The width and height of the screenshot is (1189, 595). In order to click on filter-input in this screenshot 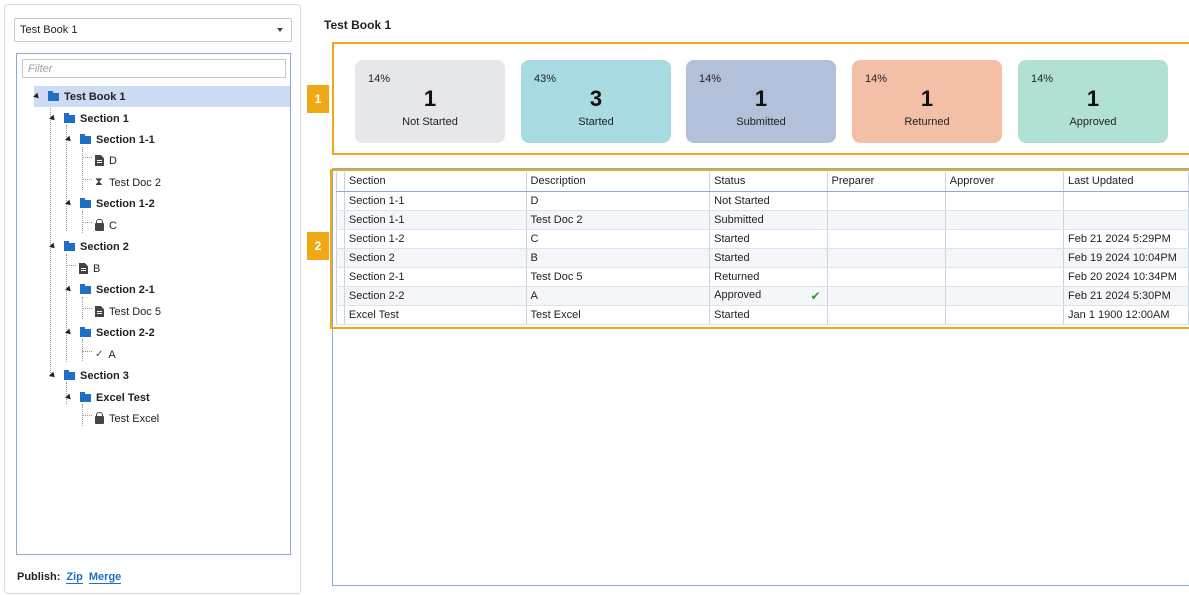, I will do `click(154, 68)`.